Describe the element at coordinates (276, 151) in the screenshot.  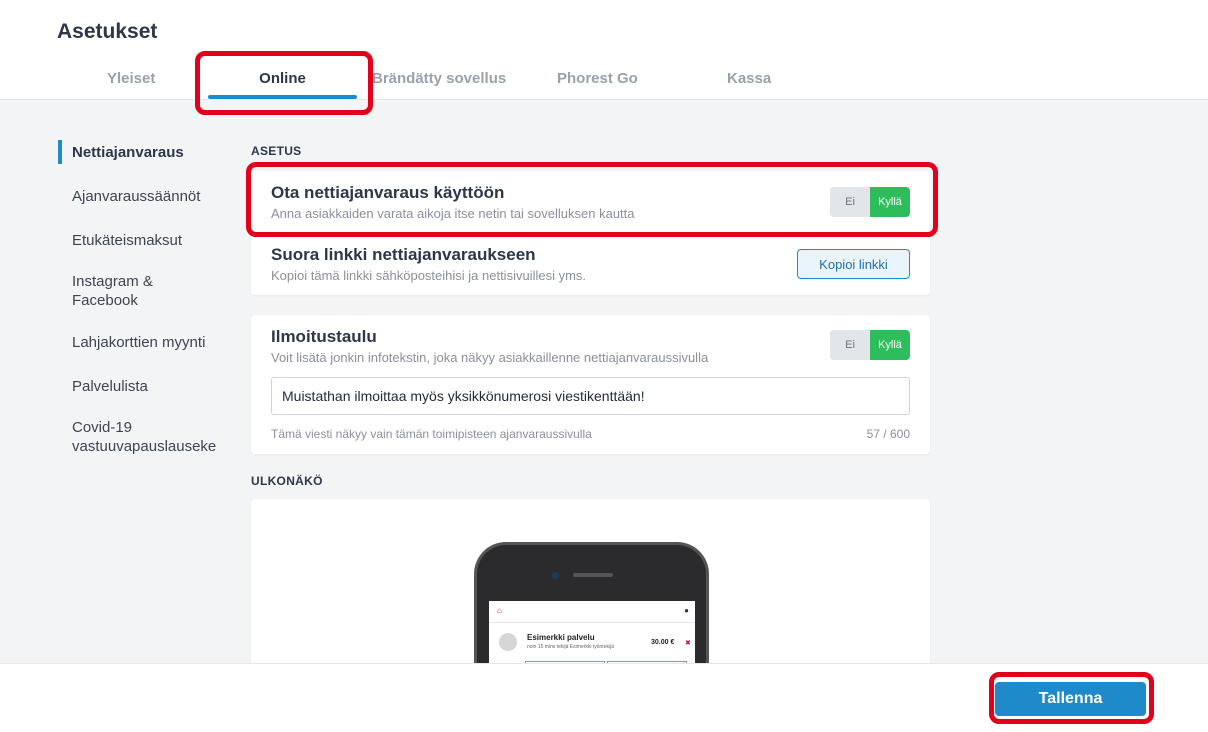
I see `section-label-asetus: ASETUS` at that location.